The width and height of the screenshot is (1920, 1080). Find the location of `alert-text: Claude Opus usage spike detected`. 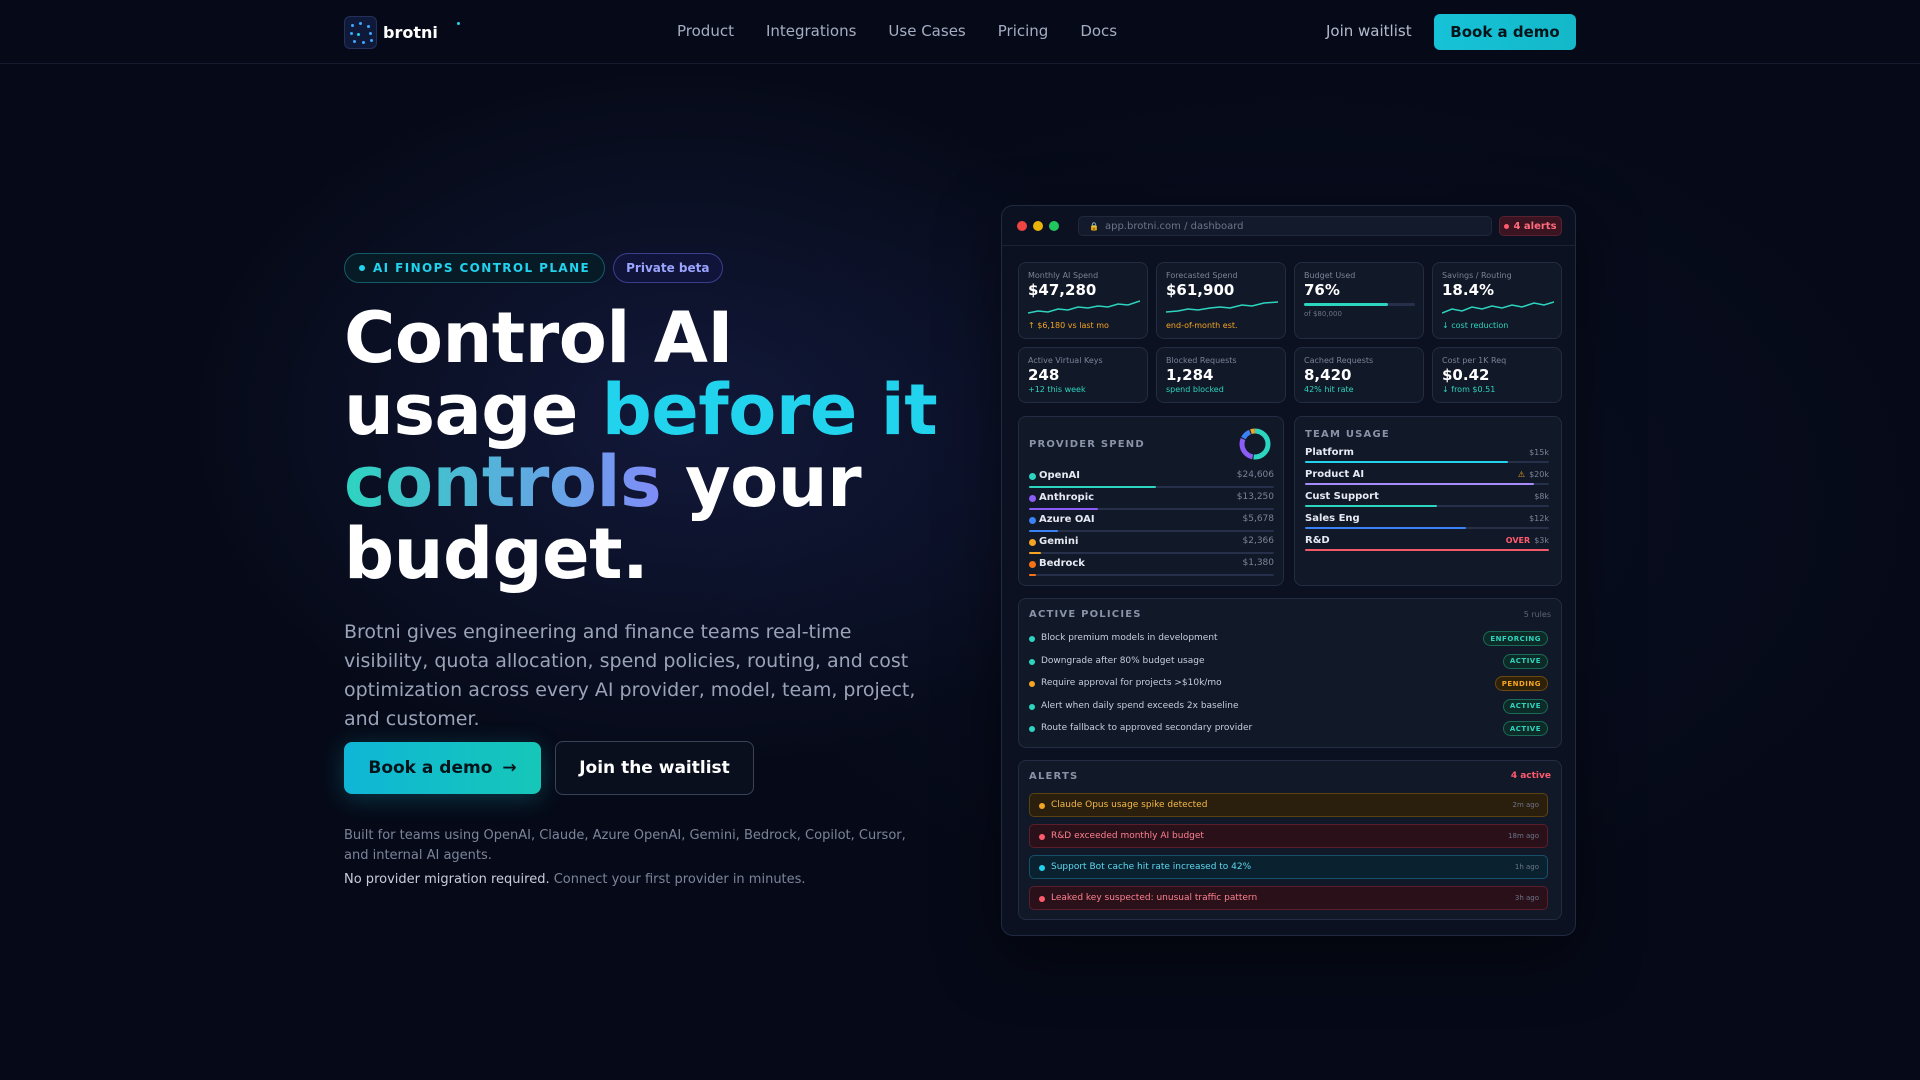

alert-text: Claude Opus usage spike detected is located at coordinates (1129, 805).